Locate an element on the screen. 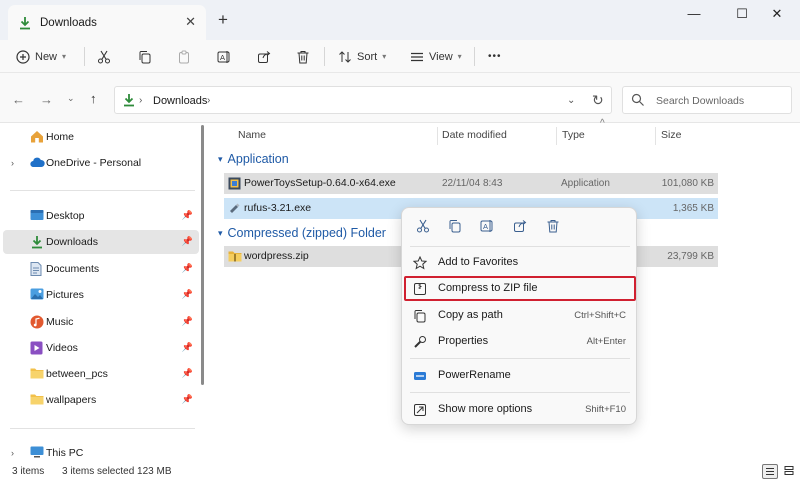 The height and width of the screenshot is (482, 800). file-size: 101,080 KB is located at coordinates (687, 183).